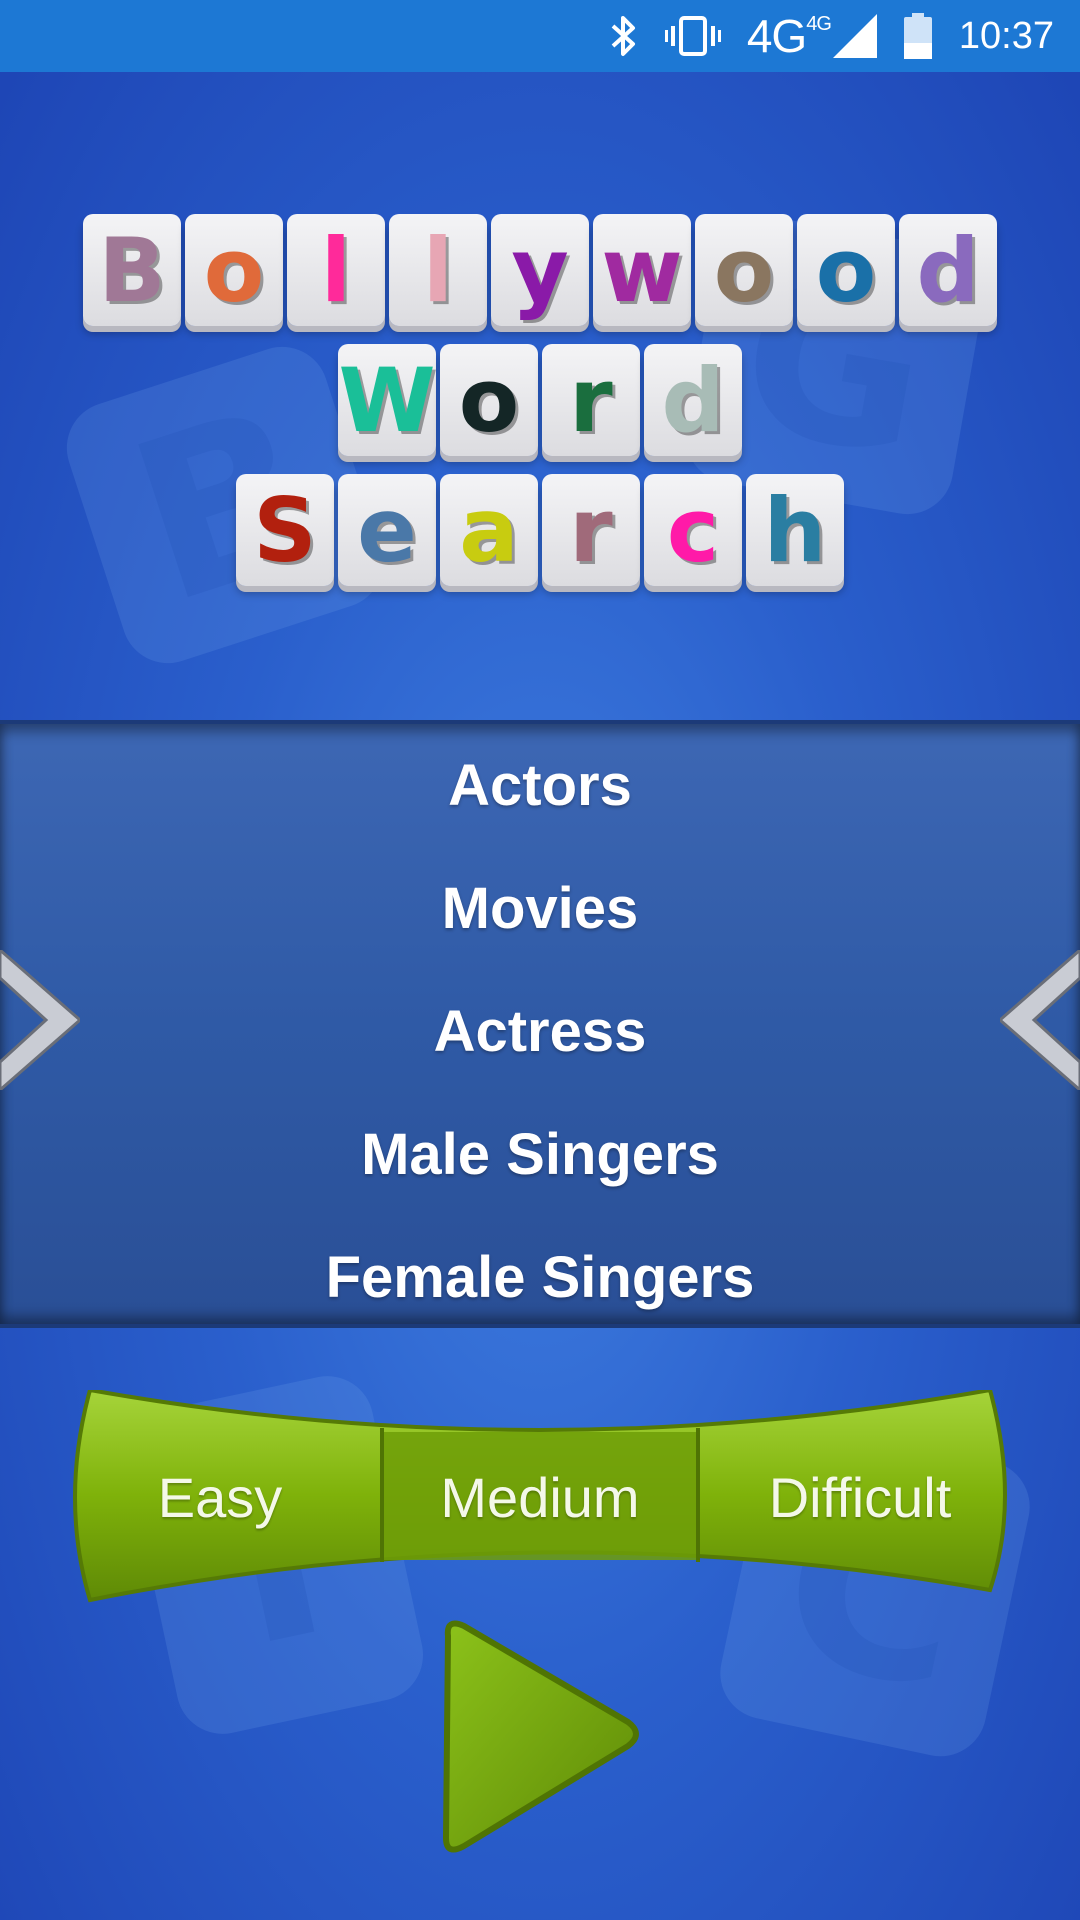  What do you see at coordinates (540, 1270) in the screenshot?
I see `category-female-singers: Female Singers` at bounding box center [540, 1270].